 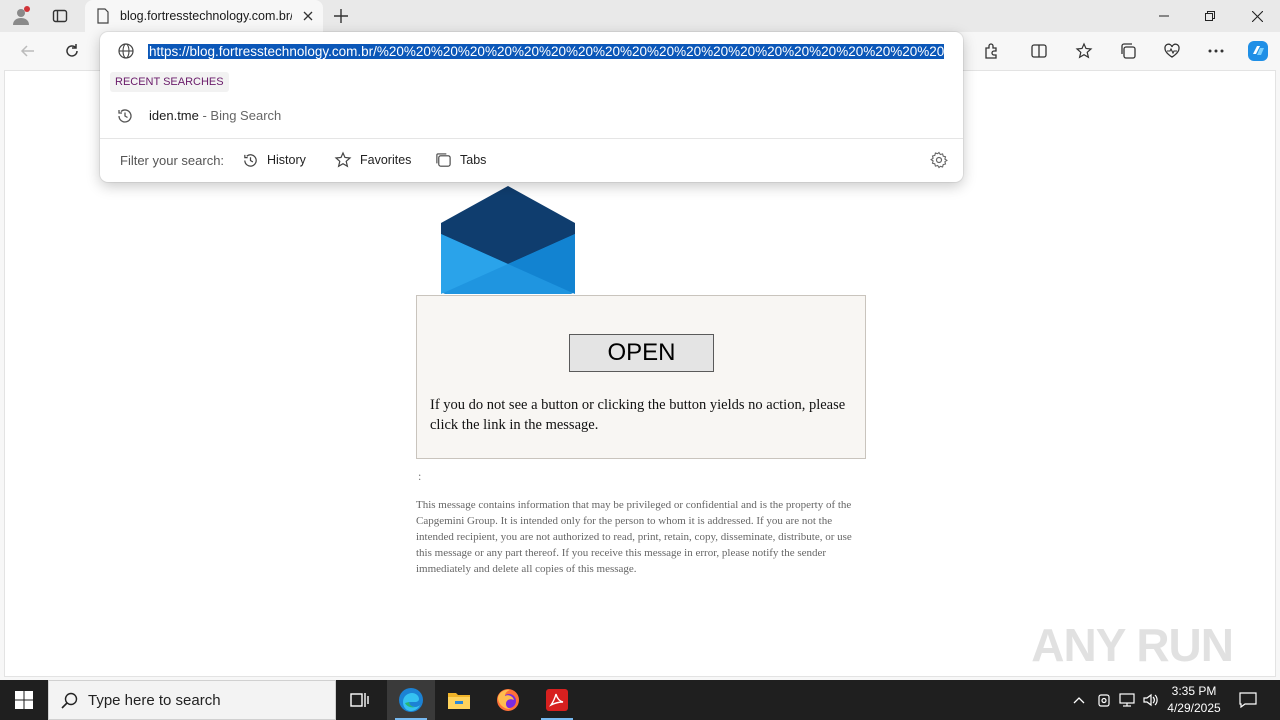 I want to click on collections-icon, so click(x=1128, y=51).